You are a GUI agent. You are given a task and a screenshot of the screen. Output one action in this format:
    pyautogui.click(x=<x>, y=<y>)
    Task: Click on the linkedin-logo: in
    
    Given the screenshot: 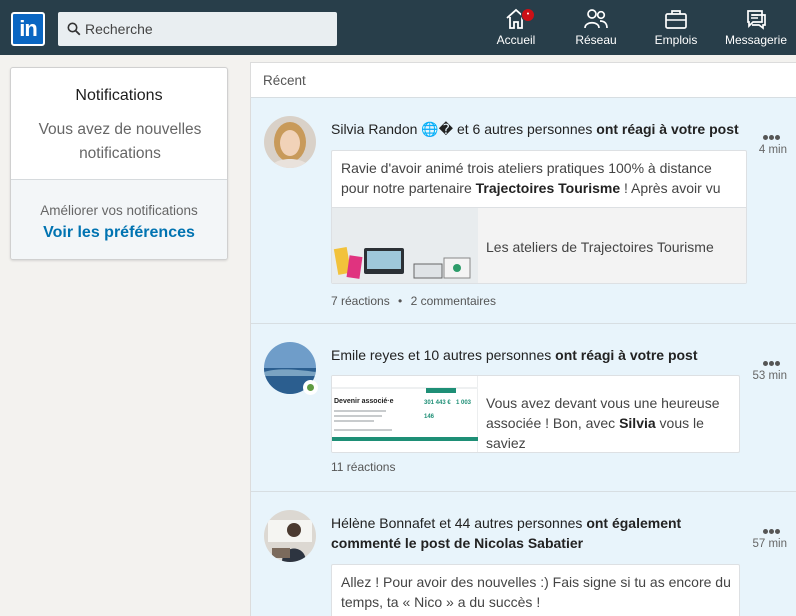 What is the action you would take?
    pyautogui.click(x=28, y=29)
    